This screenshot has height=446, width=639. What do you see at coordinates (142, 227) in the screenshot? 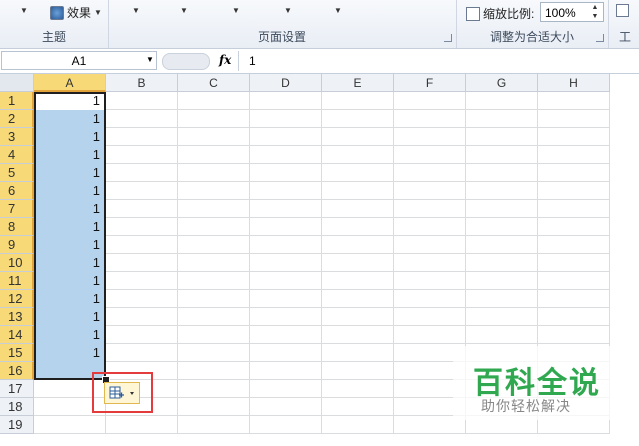
I see `cell-b8` at bounding box center [142, 227].